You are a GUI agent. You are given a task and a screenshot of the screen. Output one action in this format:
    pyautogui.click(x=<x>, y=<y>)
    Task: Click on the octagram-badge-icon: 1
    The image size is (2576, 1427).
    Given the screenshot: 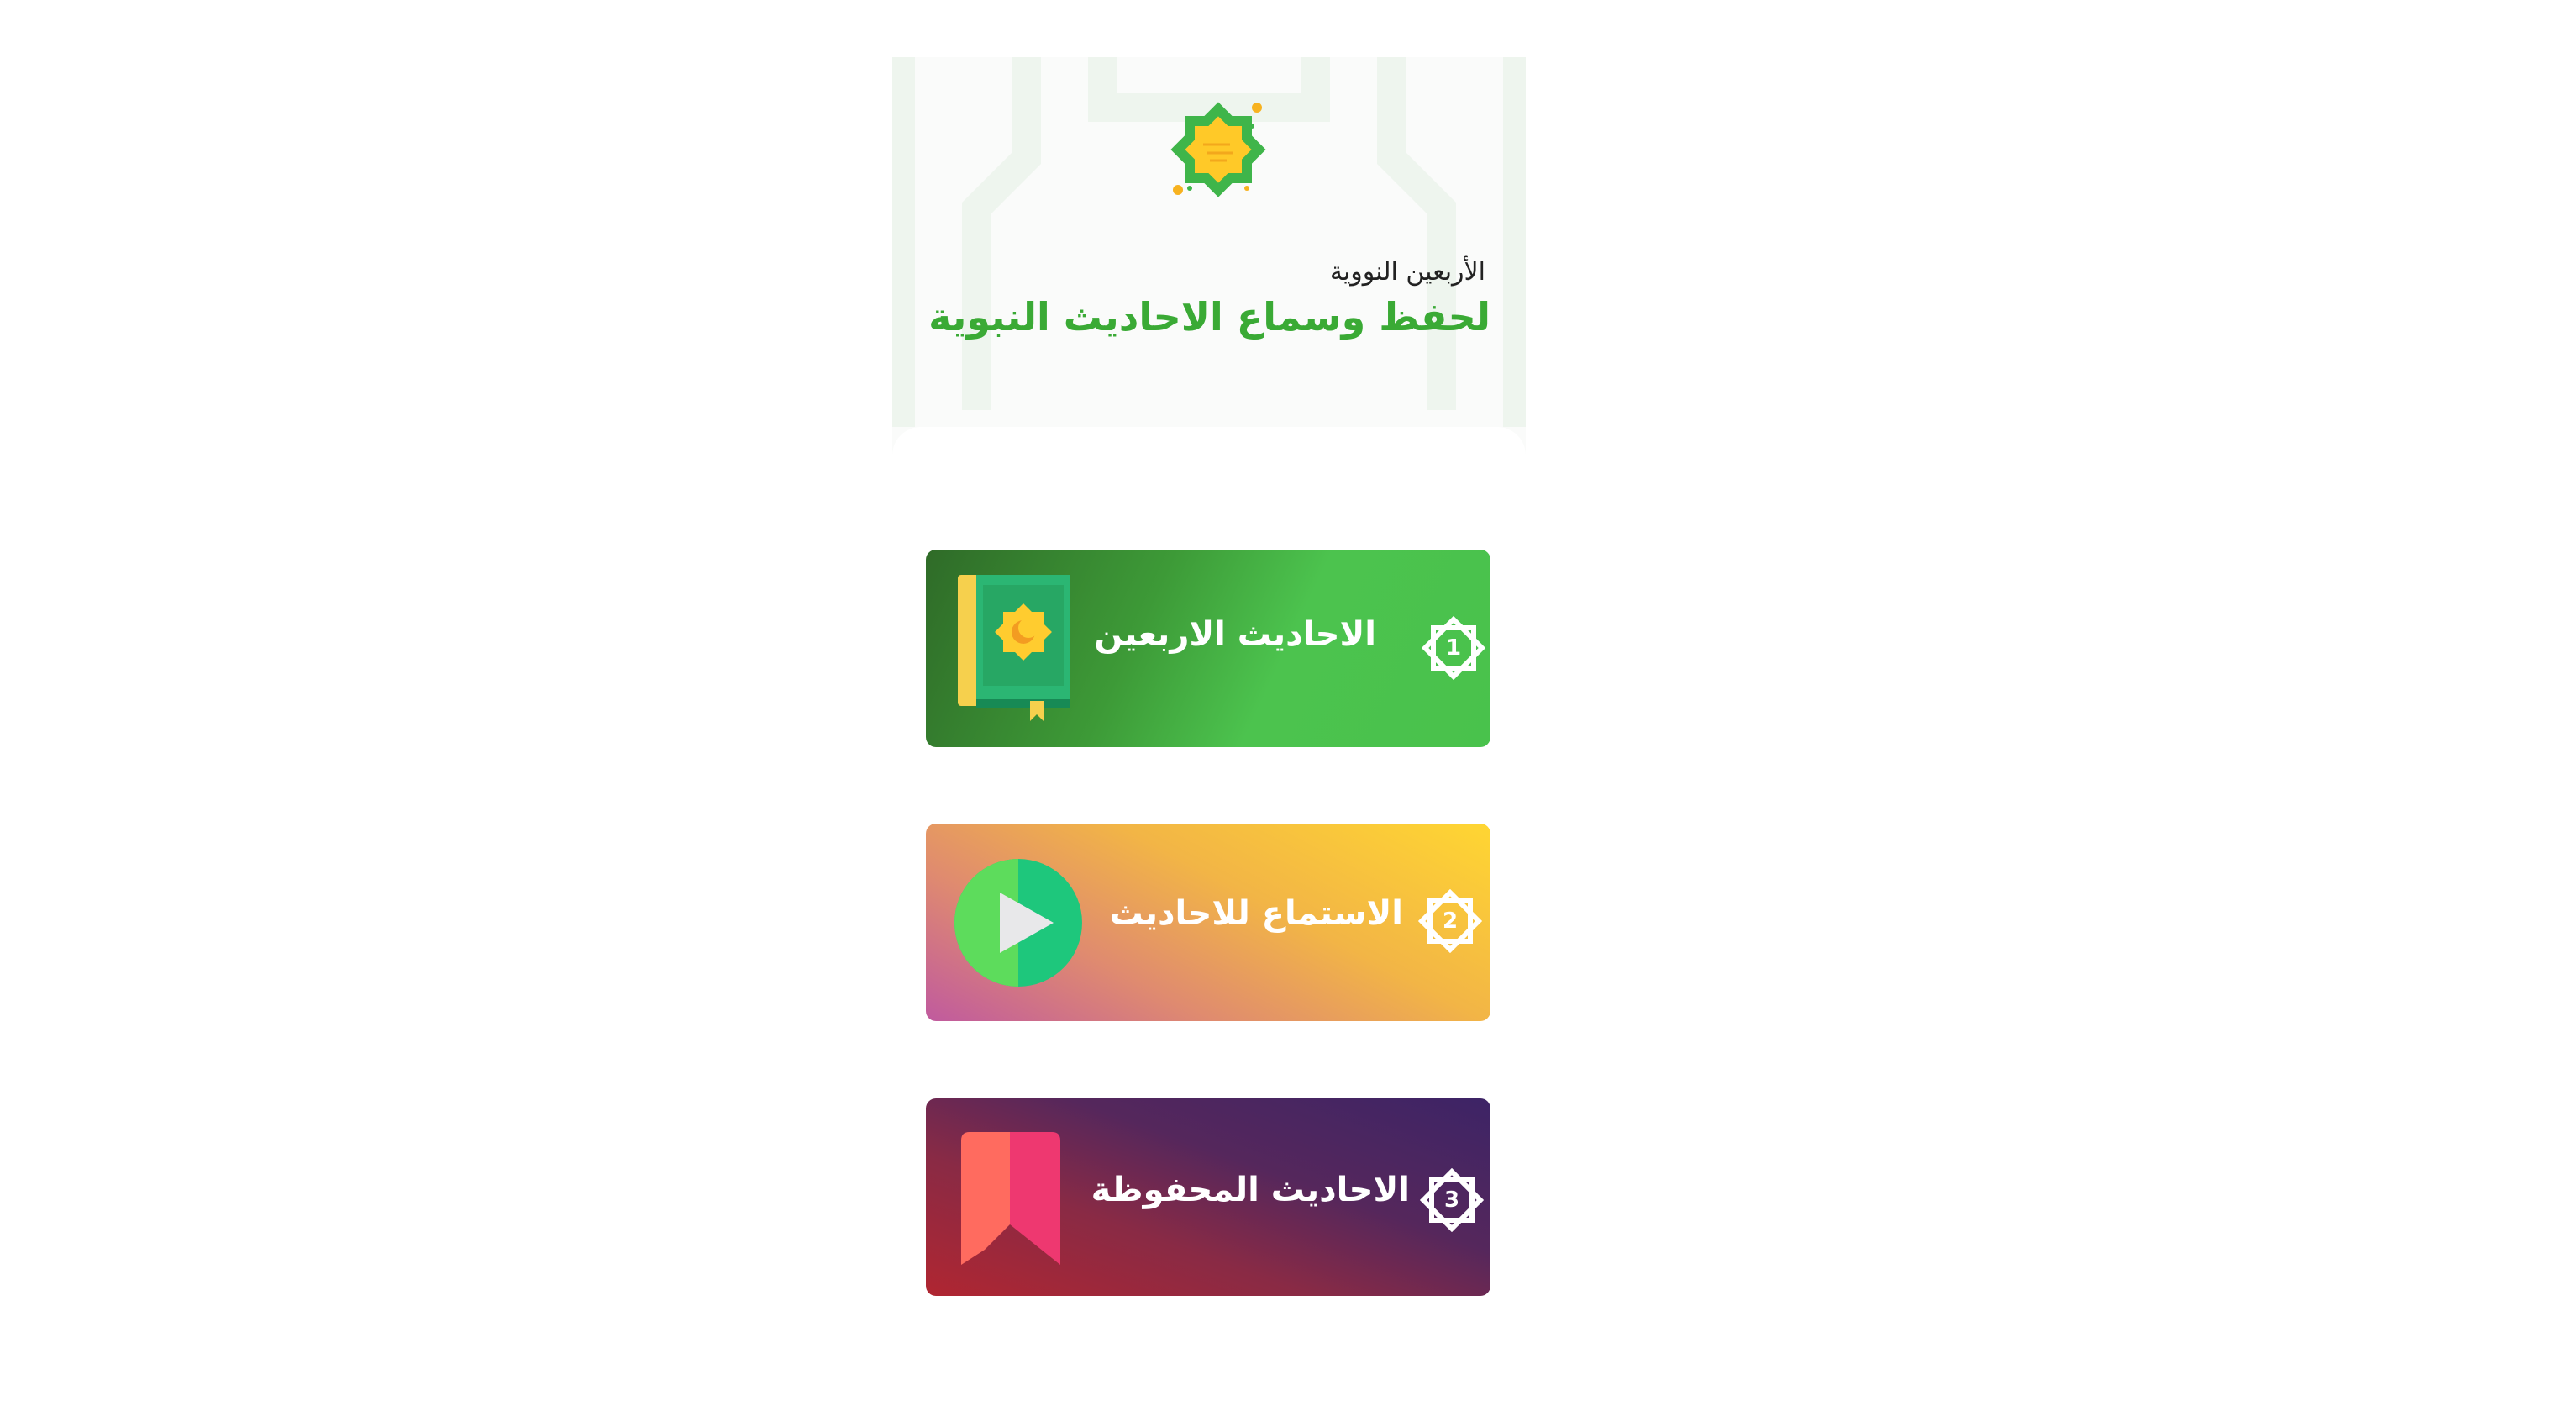 What is the action you would take?
    pyautogui.click(x=1453, y=648)
    